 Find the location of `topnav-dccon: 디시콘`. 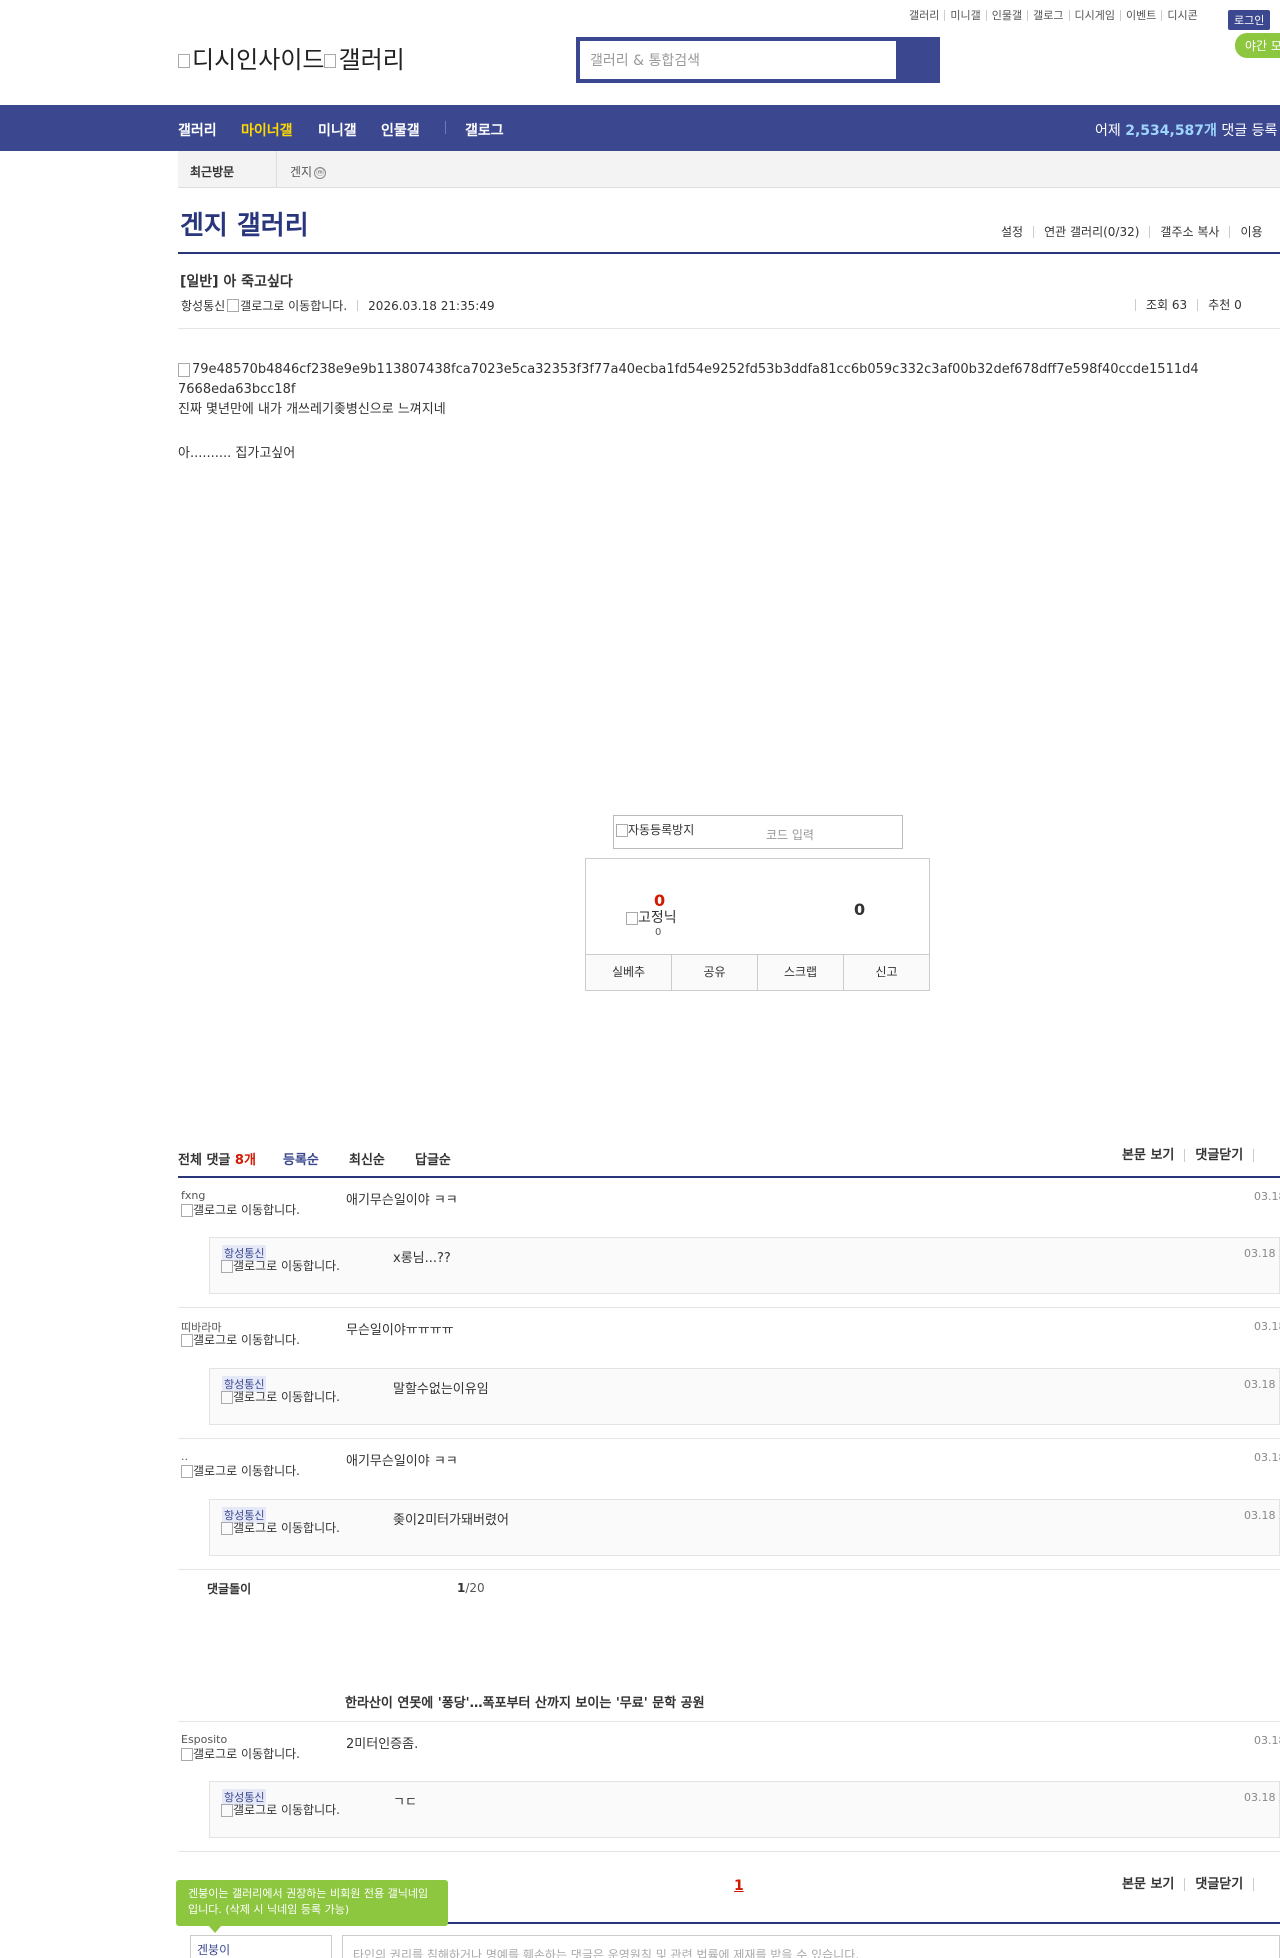

topnav-dccon: 디시콘 is located at coordinates (1182, 15).